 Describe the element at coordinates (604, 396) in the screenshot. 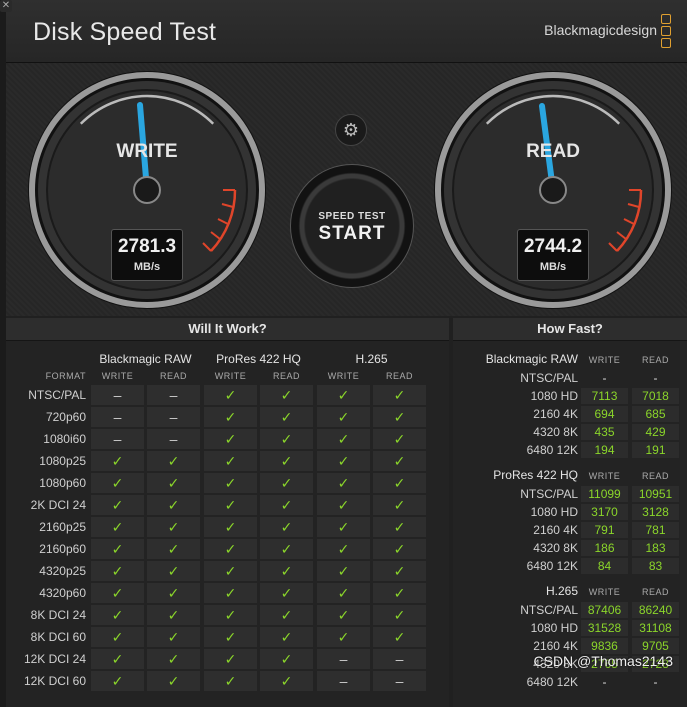

I see `fps-value: 7113` at that location.